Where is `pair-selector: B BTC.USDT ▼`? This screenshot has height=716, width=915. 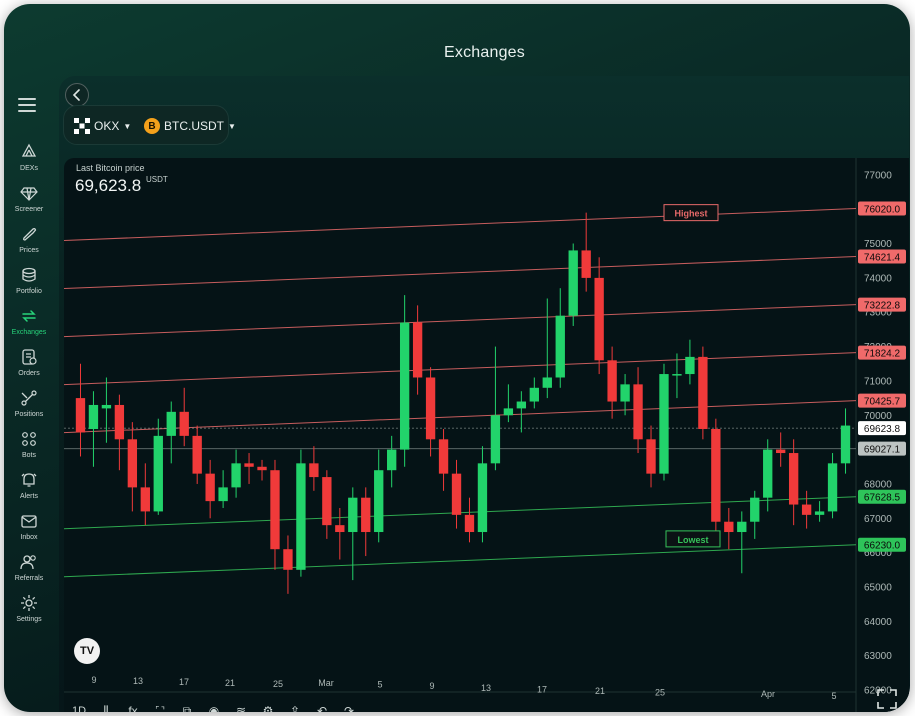 pair-selector: B BTC.USDT ▼ is located at coordinates (190, 126).